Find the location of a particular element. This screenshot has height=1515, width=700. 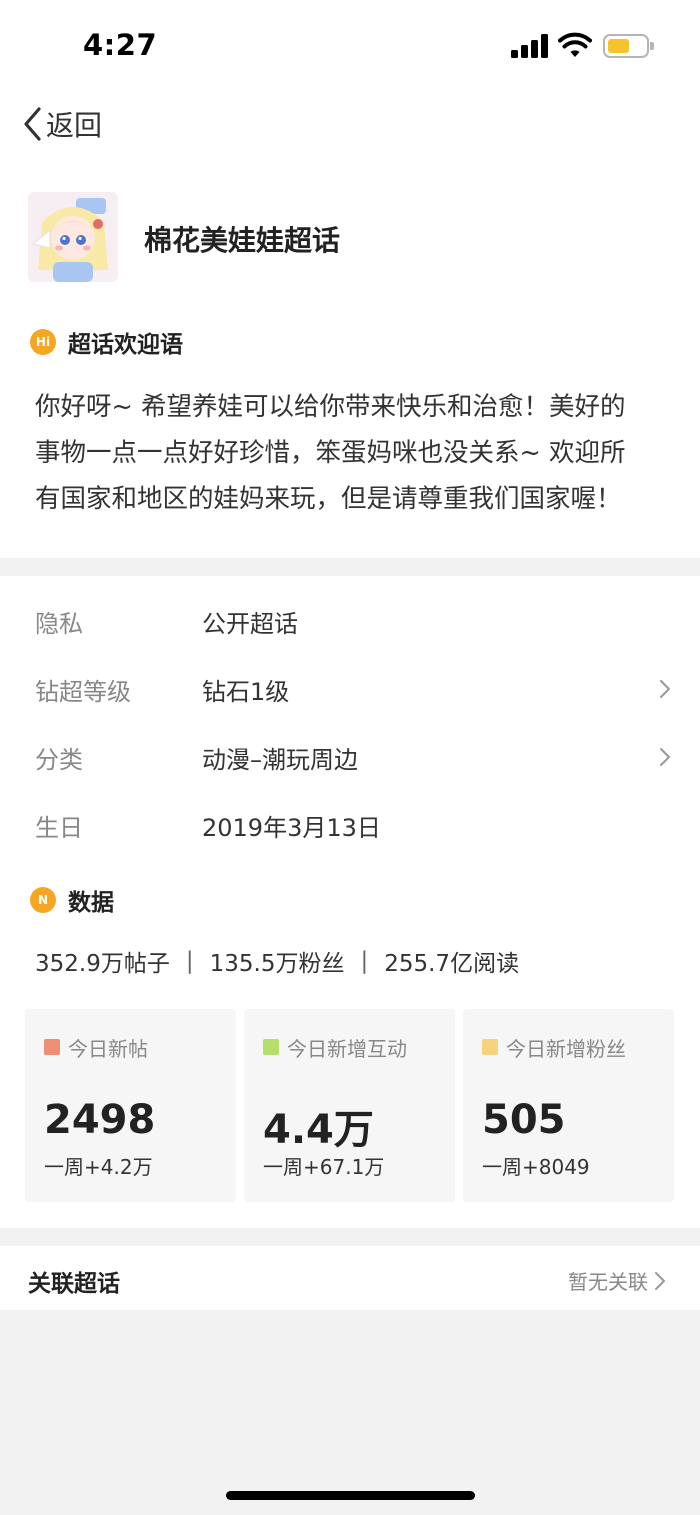

card-title: 今日新增互动 is located at coordinates (347, 1049).